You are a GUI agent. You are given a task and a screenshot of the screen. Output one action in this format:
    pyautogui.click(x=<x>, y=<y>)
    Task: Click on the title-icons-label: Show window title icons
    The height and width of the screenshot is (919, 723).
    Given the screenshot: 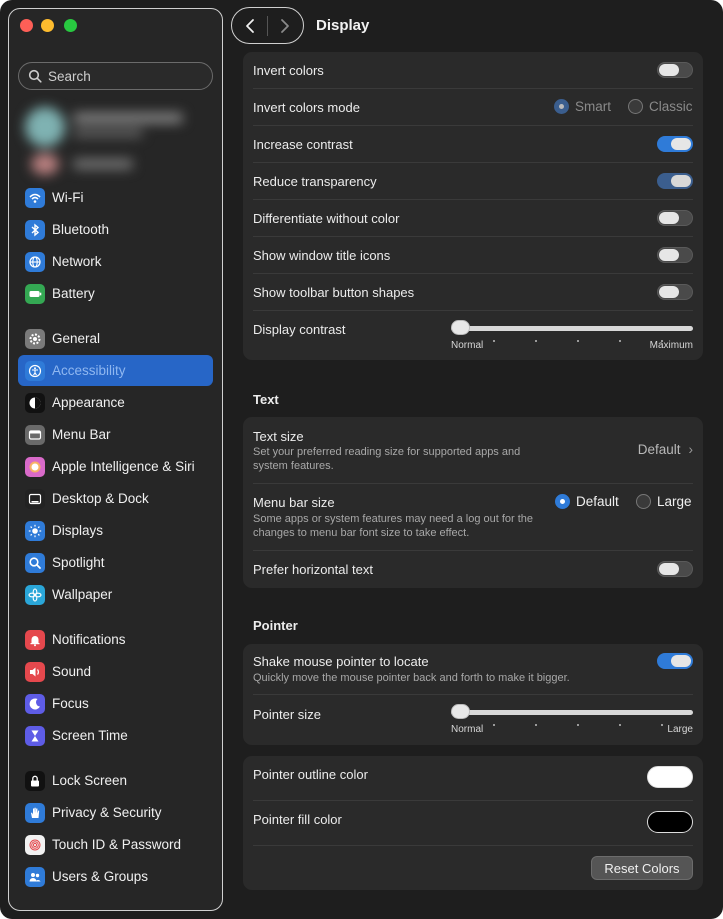 What is the action you would take?
    pyautogui.click(x=322, y=255)
    